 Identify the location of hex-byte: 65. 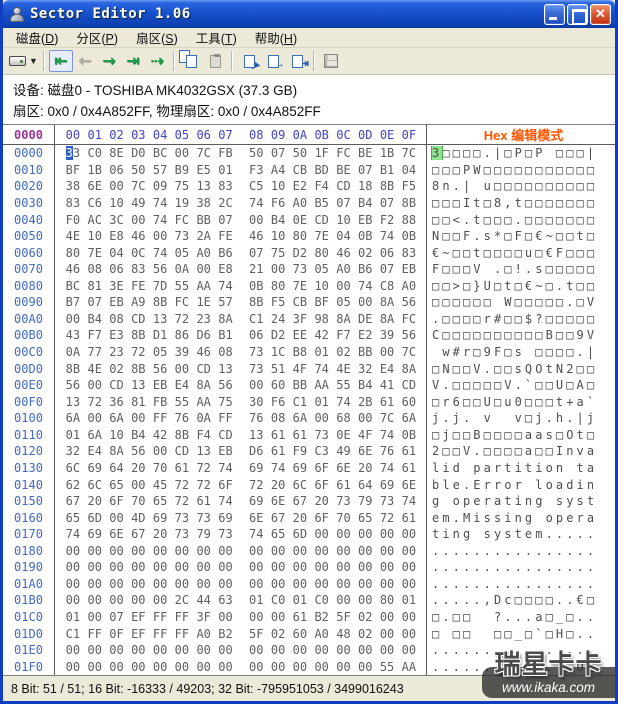
(73, 518).